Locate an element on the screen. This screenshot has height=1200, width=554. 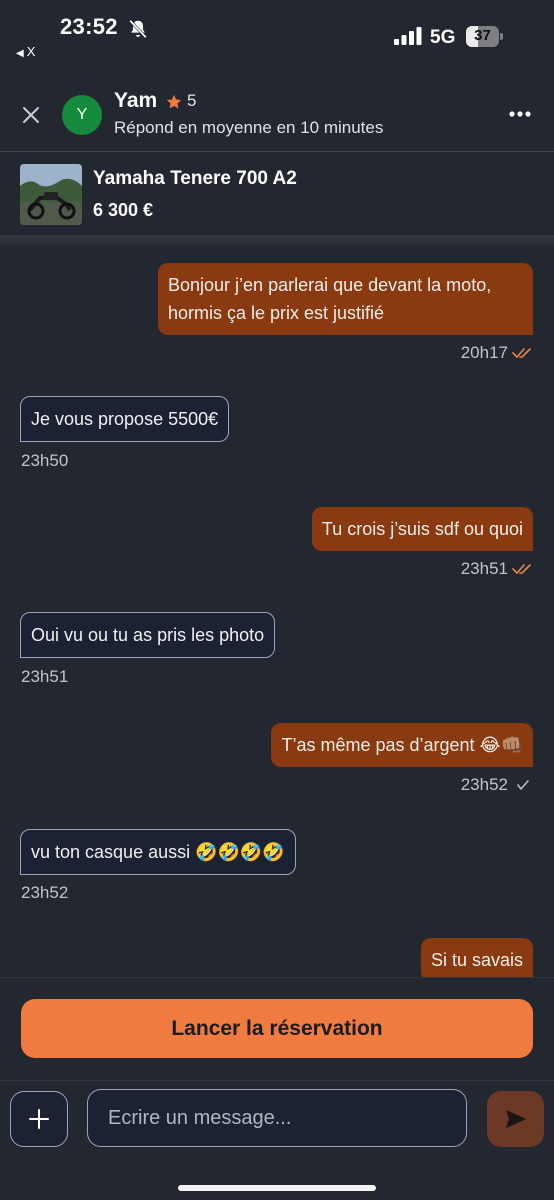
message-meta: 20h17 is located at coordinates (496, 353).